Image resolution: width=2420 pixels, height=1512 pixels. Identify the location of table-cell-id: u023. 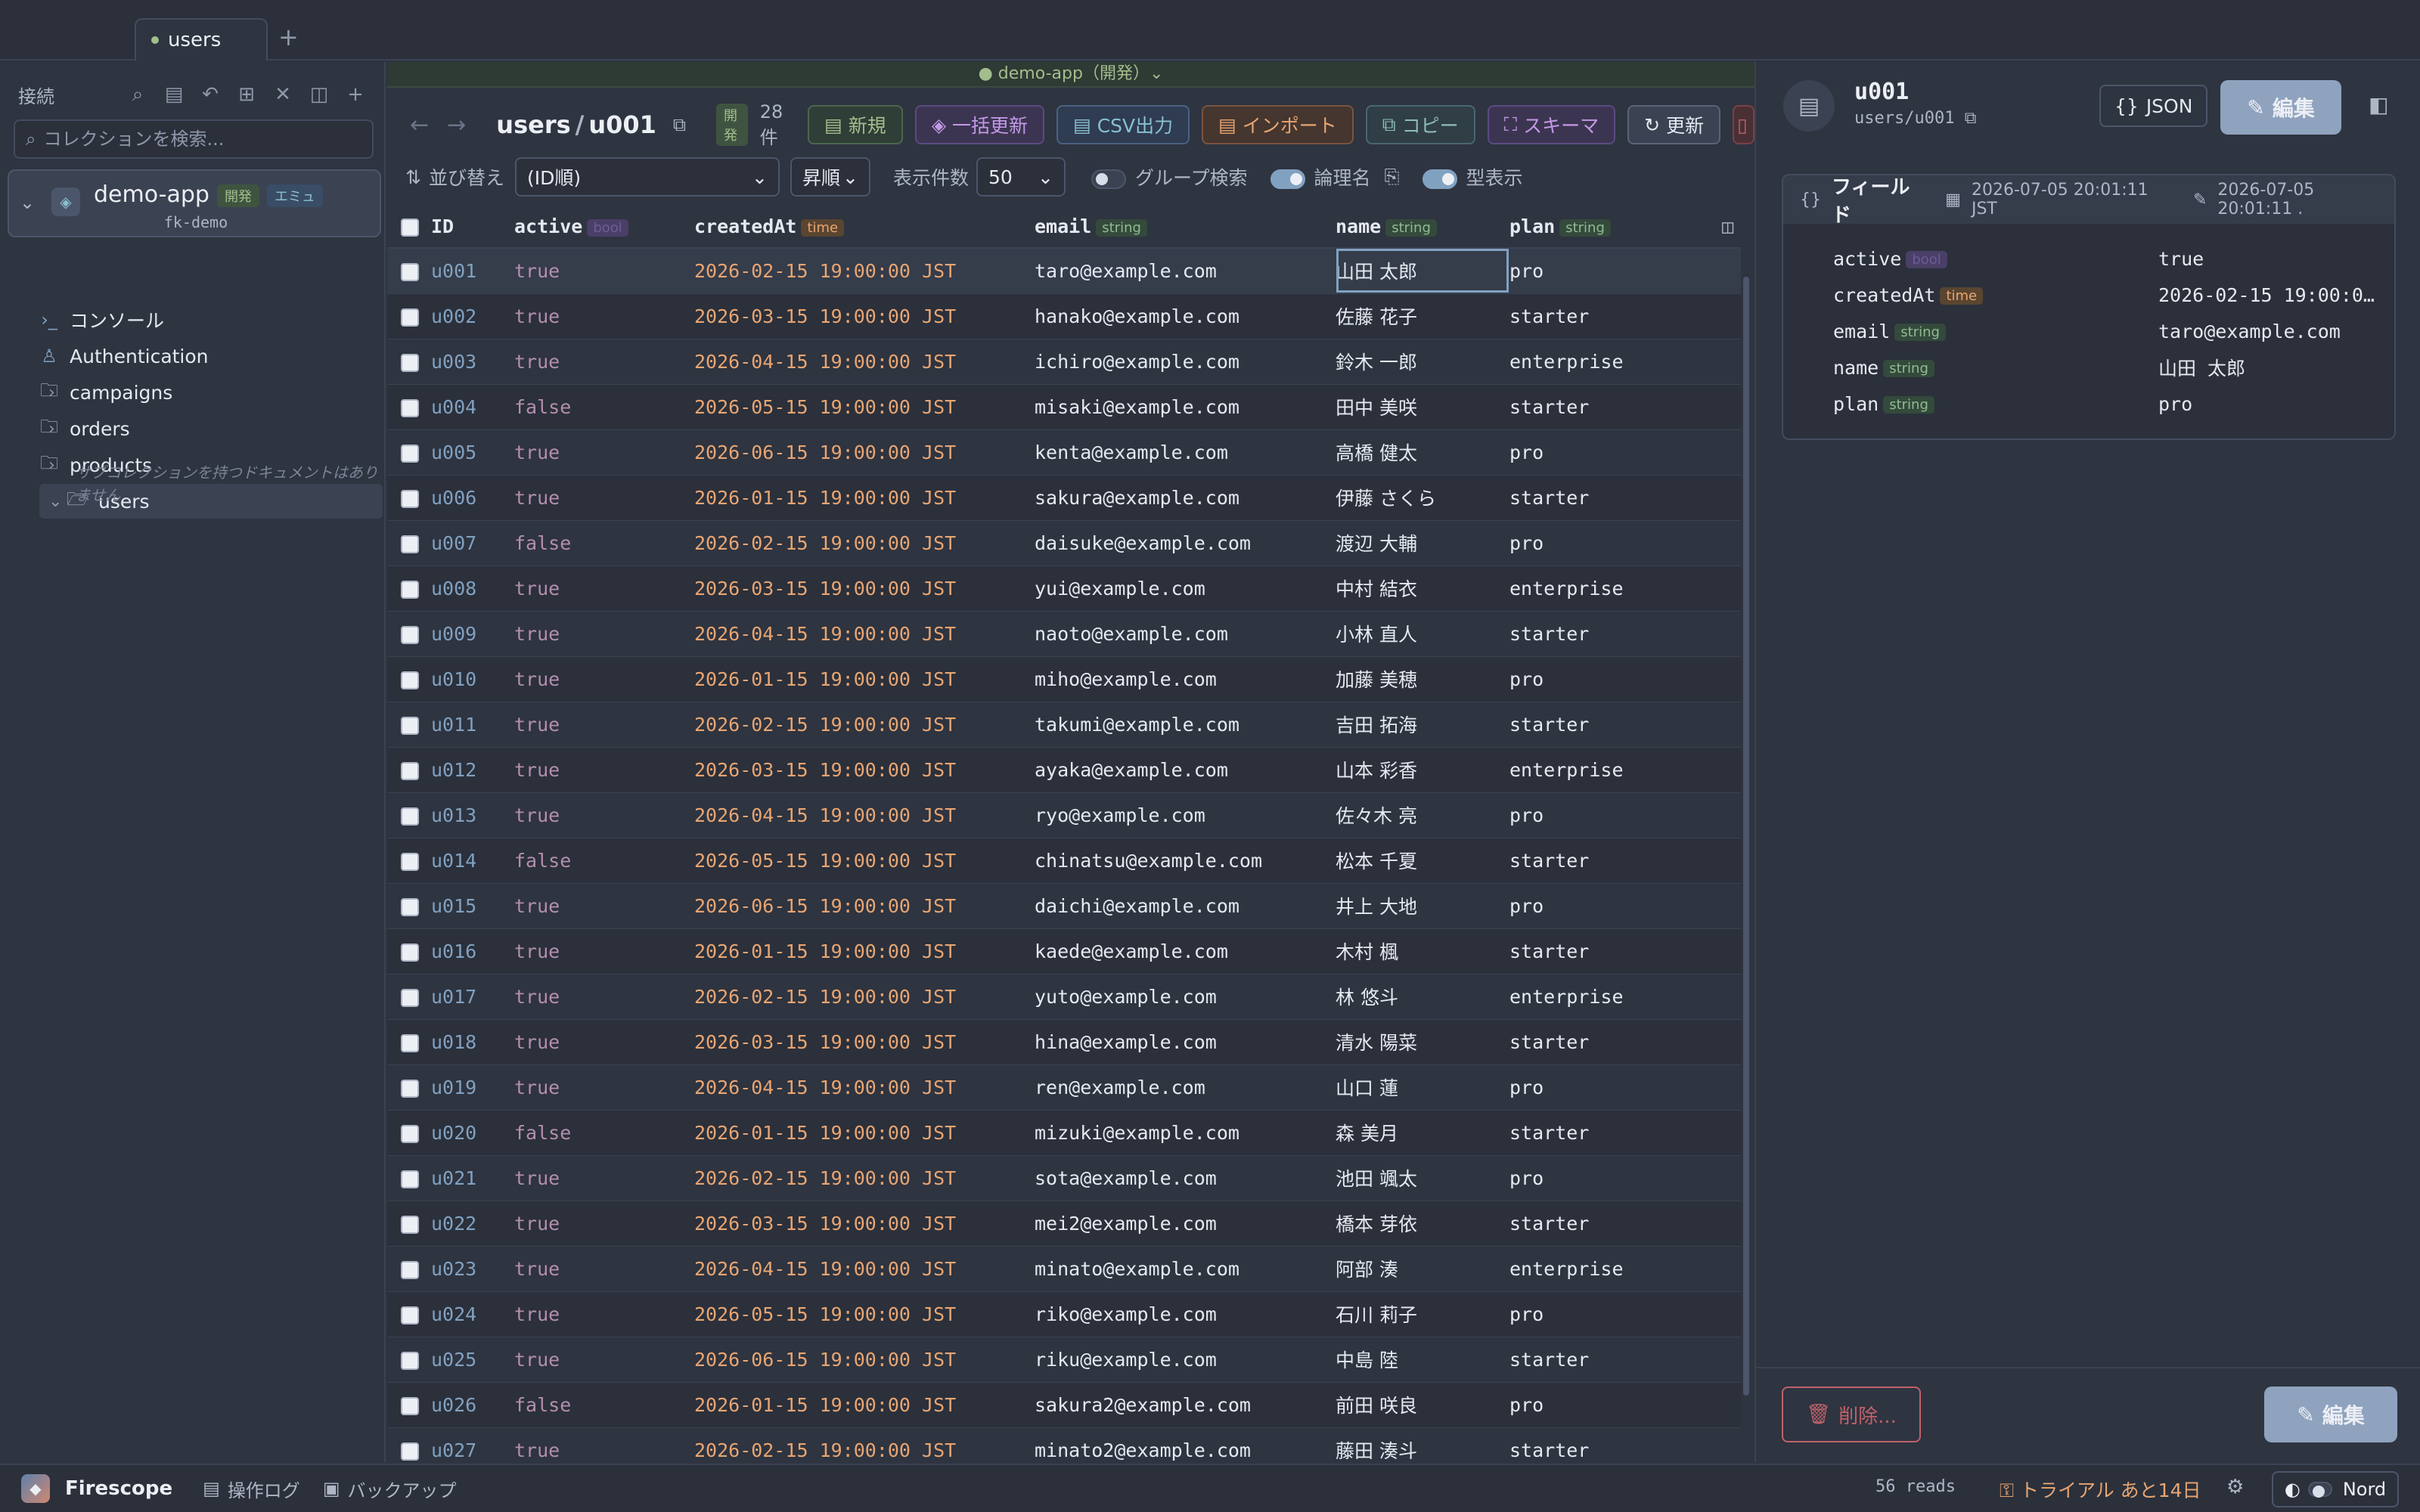
(472, 1269).